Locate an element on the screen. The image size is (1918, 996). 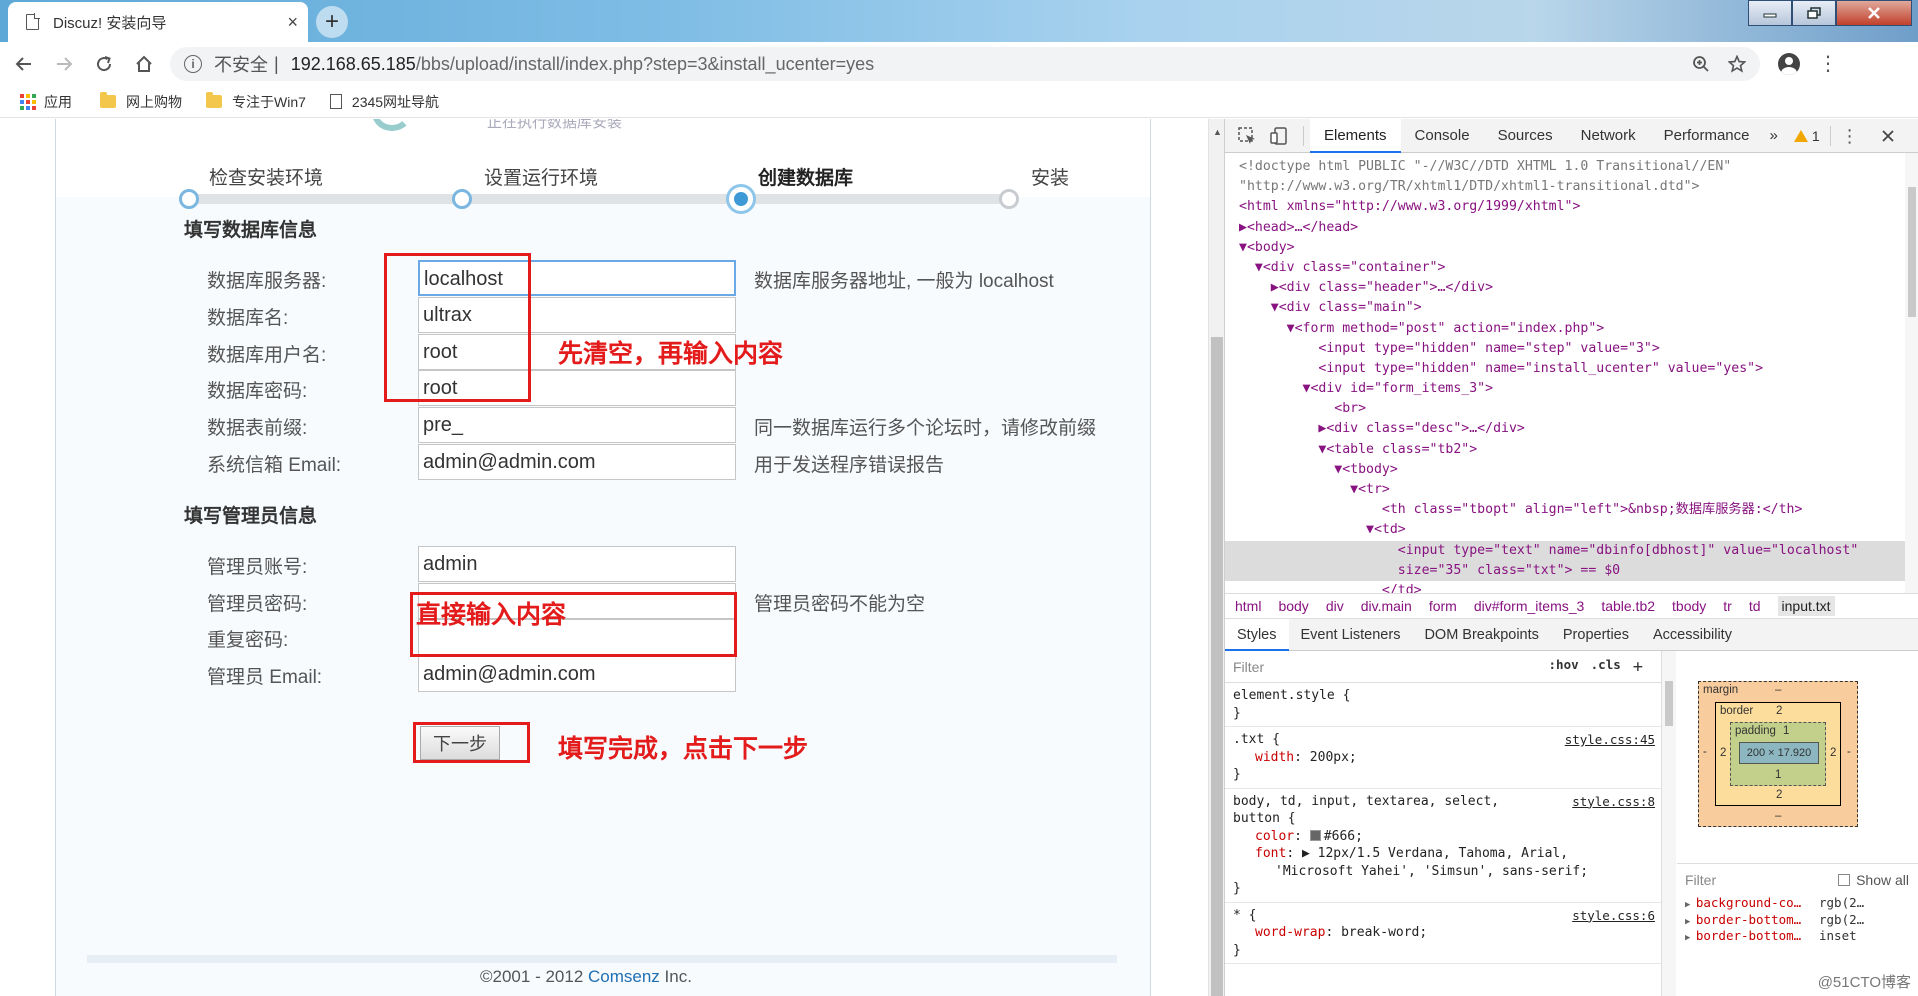
breadcrumb-item: tbody is located at coordinates (1689, 606).